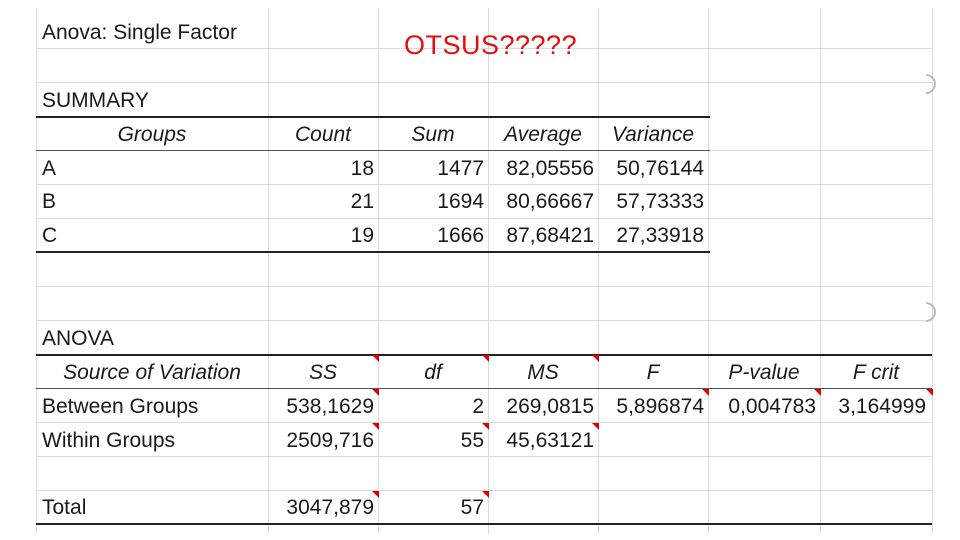  What do you see at coordinates (321, 441) in the screenshot?
I see `anova-ss: 2509,716` at bounding box center [321, 441].